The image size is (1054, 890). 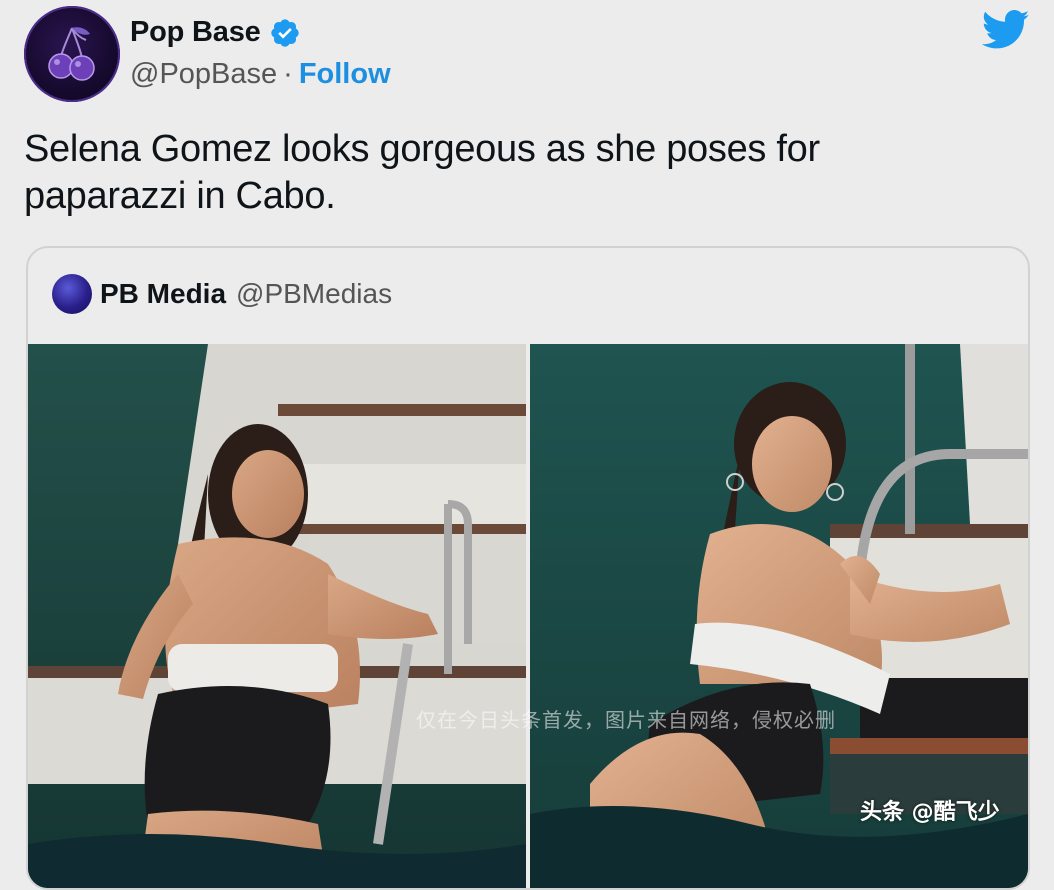 What do you see at coordinates (527, 56) in the screenshot?
I see `tweet-header: Pop Base @PopBase · Follow` at bounding box center [527, 56].